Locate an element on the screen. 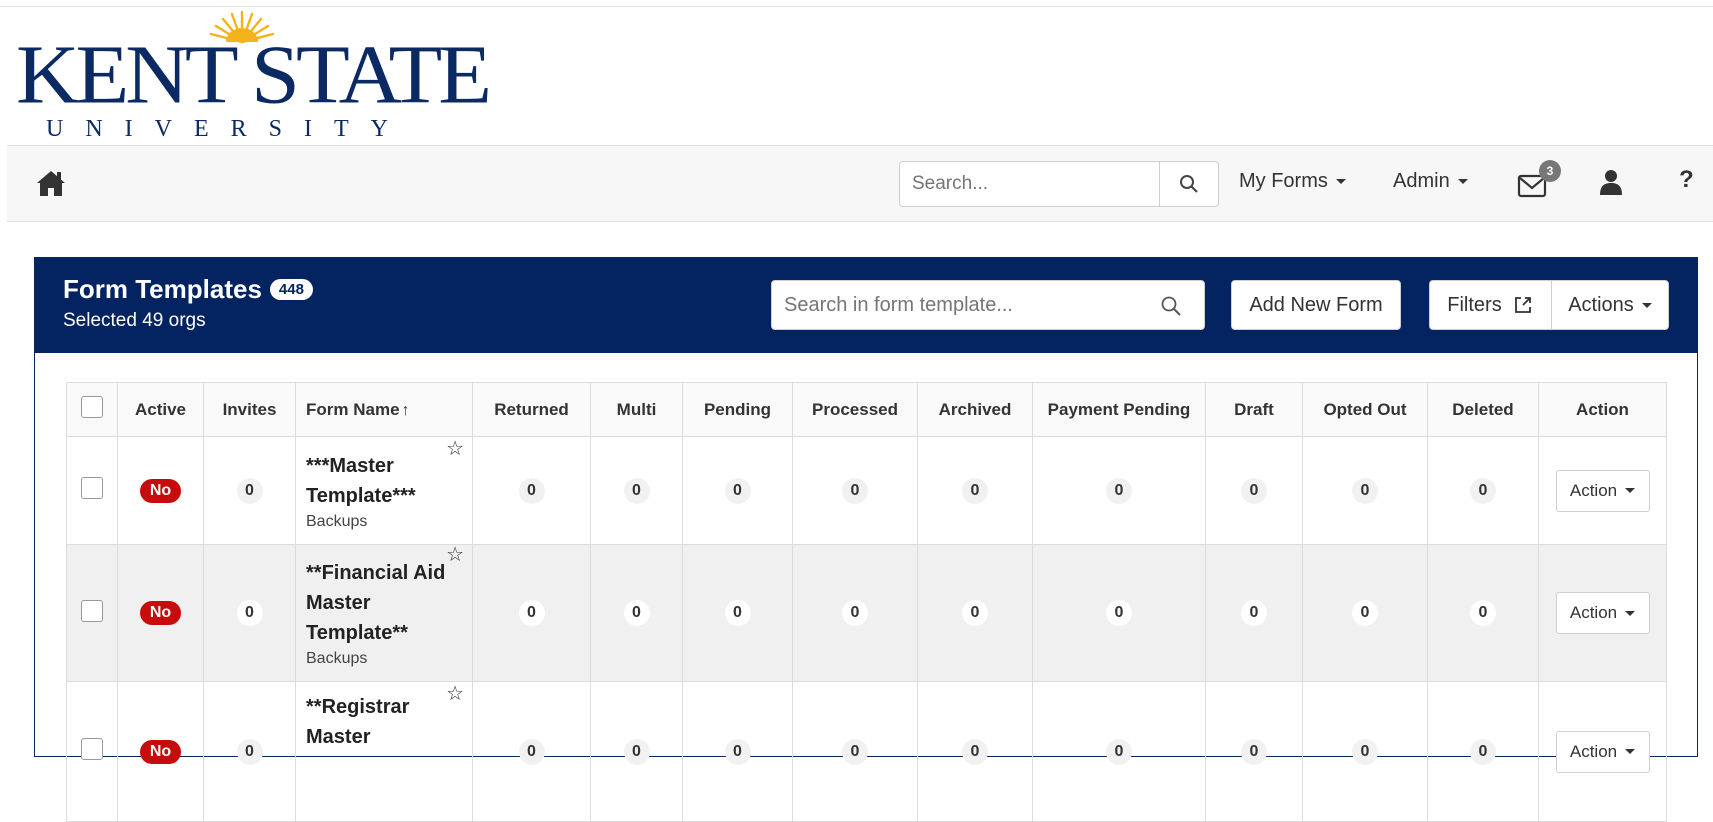 The width and height of the screenshot is (1713, 822). my-forms-label: My Forms is located at coordinates (1283, 181).